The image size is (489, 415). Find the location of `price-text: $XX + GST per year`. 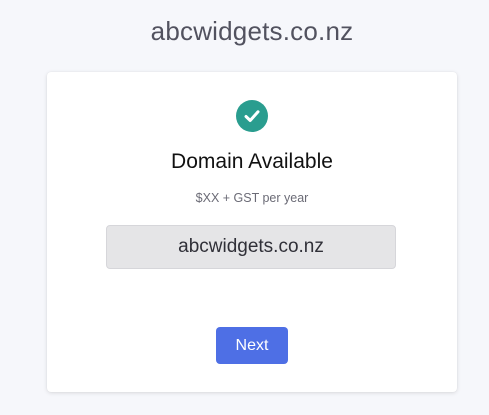

price-text: $XX + GST per year is located at coordinates (252, 198).